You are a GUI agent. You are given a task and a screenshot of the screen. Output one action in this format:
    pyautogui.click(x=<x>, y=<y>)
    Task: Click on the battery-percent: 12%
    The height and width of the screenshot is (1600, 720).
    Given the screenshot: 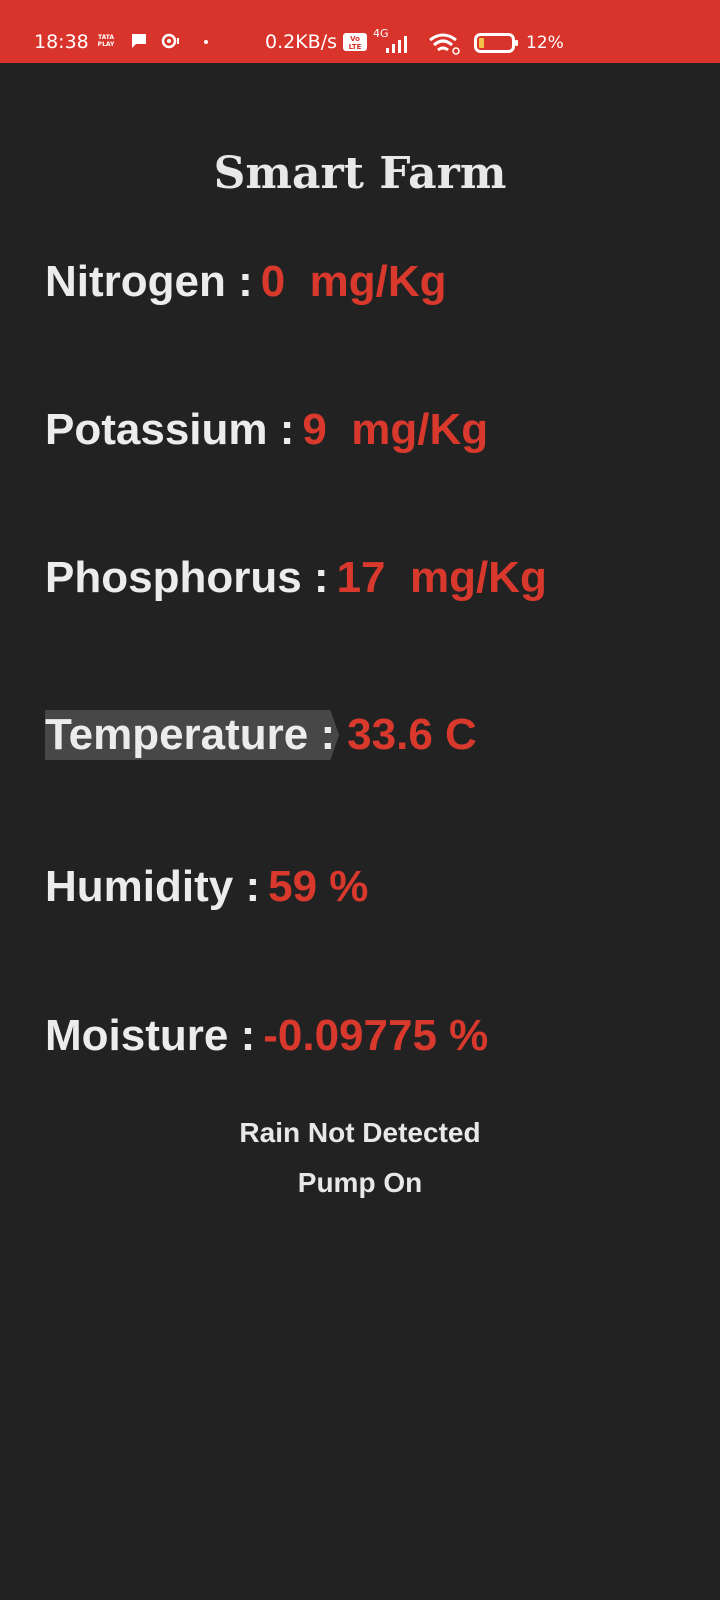 What is the action you would take?
    pyautogui.click(x=545, y=43)
    